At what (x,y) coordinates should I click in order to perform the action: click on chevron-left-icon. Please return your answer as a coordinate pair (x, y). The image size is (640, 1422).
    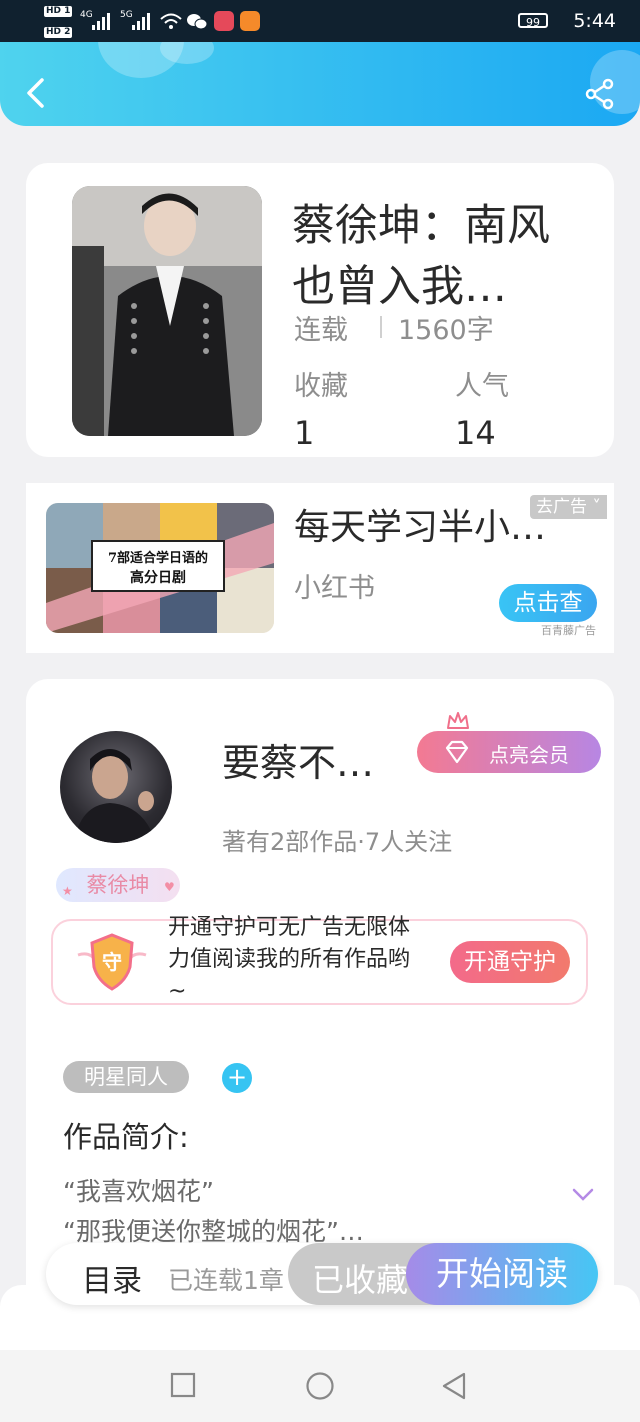
    Looking at the image, I should click on (35, 93).